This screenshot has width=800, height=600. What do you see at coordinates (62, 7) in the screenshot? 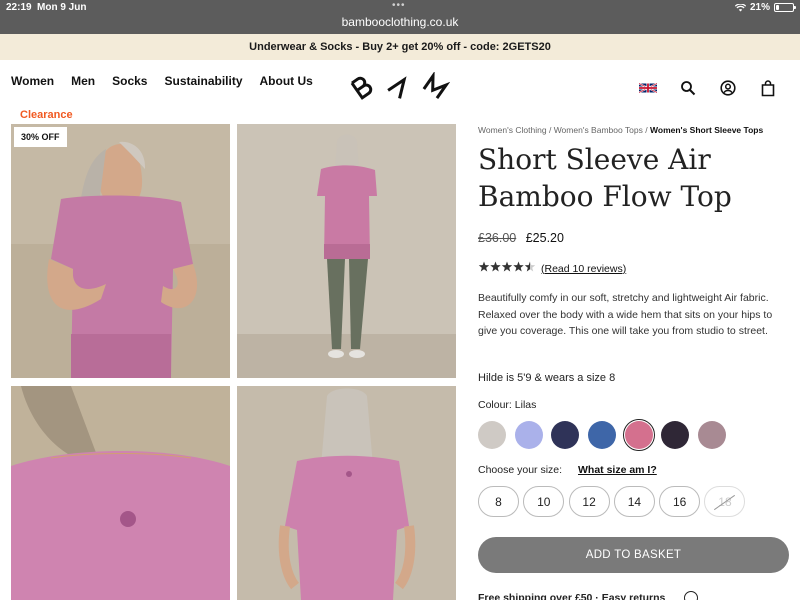
I see `status-date: Mon 9 Jun` at bounding box center [62, 7].